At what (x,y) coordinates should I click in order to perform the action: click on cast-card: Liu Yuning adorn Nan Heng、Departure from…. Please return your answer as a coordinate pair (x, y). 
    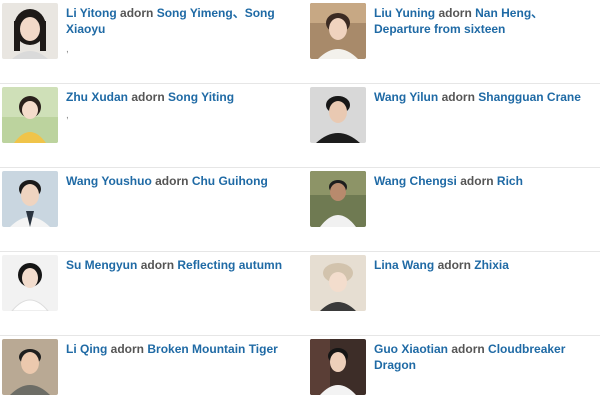
    Looking at the image, I should click on (454, 42).